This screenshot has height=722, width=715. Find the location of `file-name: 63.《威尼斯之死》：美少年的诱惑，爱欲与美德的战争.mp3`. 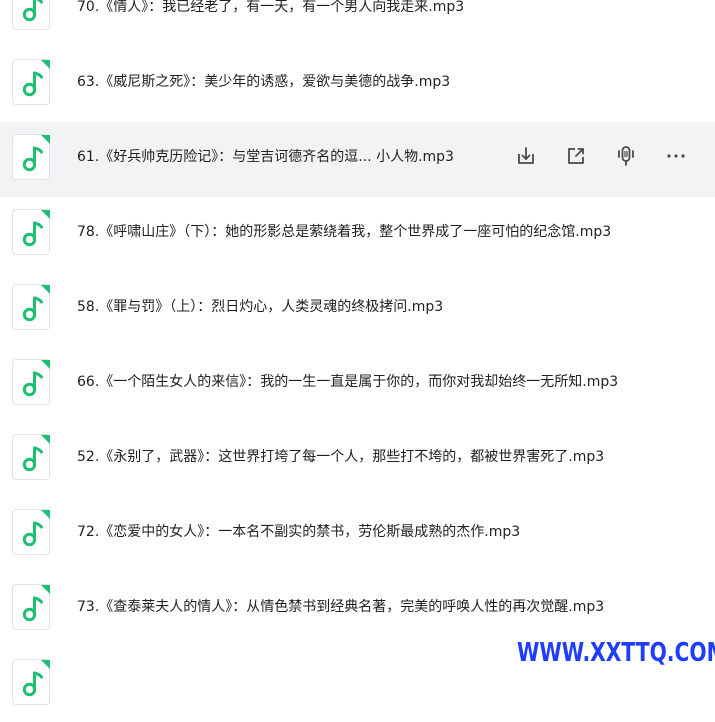

file-name: 63.《威尼斯之死》：美少年的诱惑，爱欲与美德的战争.mp3 is located at coordinates (263, 82).